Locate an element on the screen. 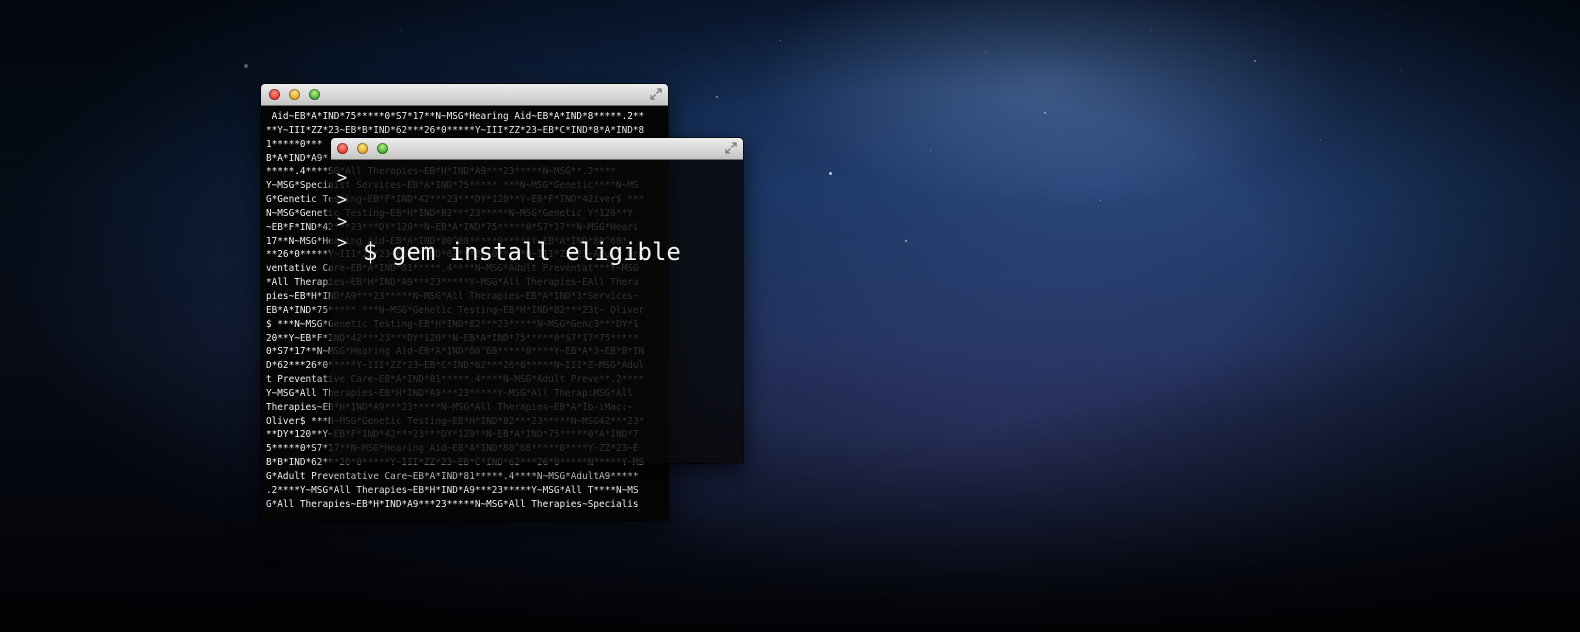 Image resolution: width=1580 pixels, height=632 pixels. command-line: $ gem install eligible is located at coordinates (522, 252).